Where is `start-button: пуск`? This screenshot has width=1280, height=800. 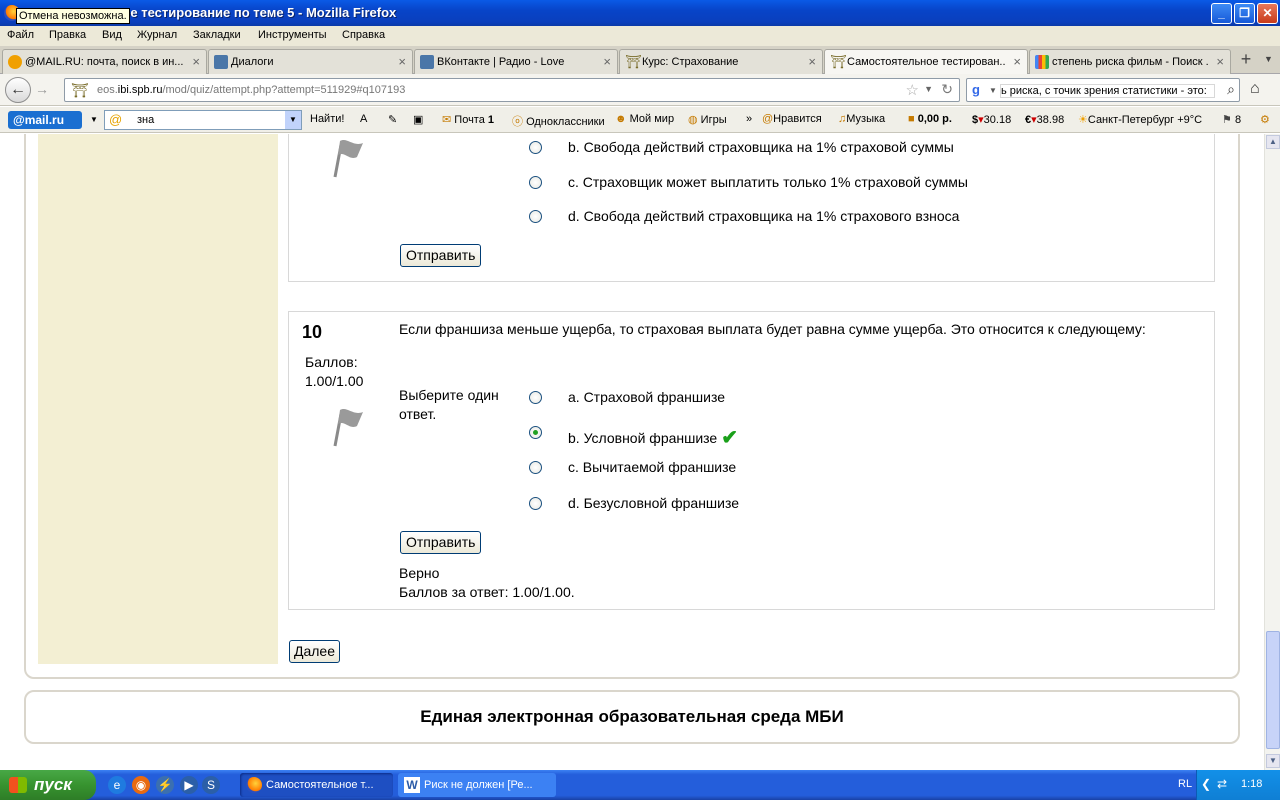 start-button: пуск is located at coordinates (48, 785).